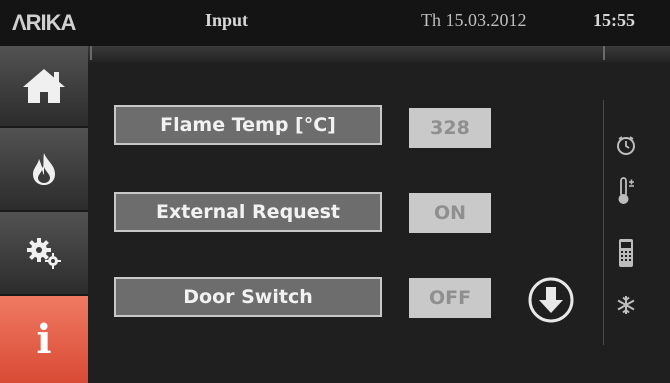  I want to click on right-item-clock, so click(626, 145).